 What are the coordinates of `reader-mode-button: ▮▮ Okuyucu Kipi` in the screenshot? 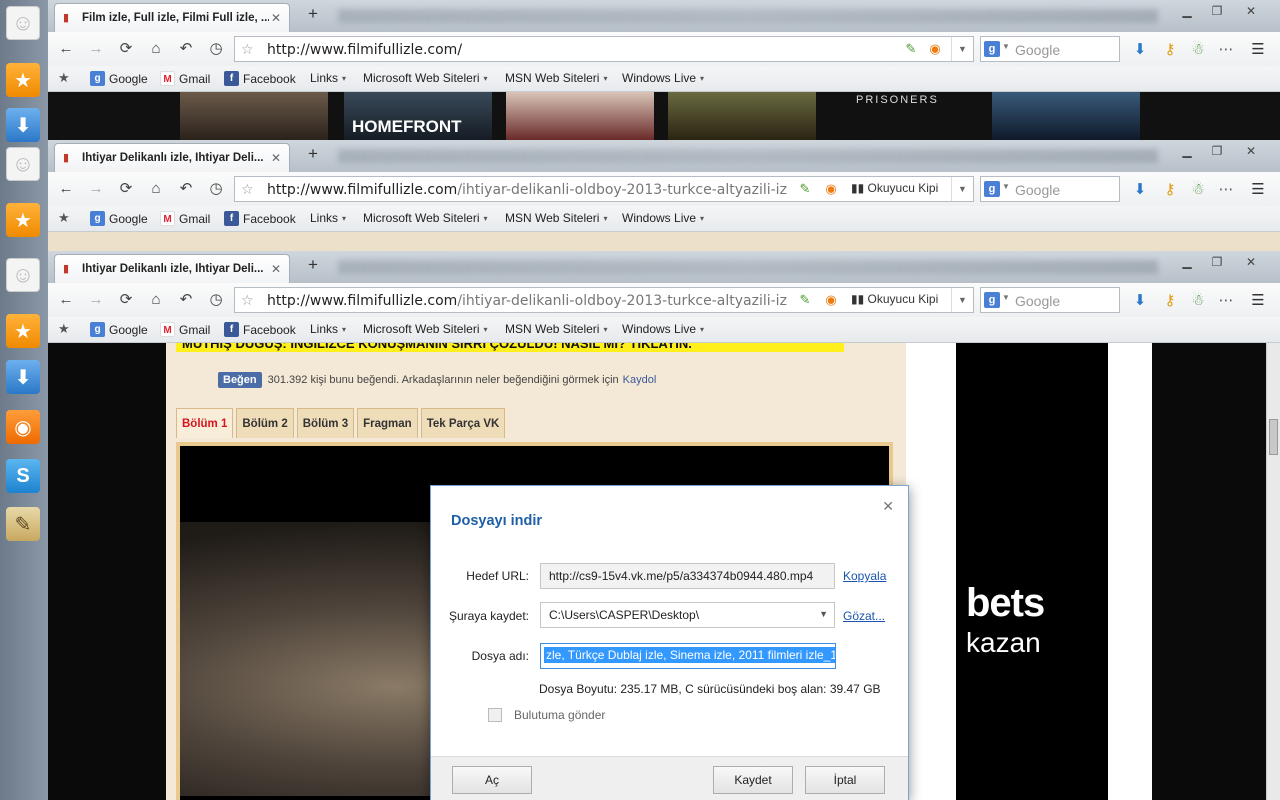 It's located at (894, 299).